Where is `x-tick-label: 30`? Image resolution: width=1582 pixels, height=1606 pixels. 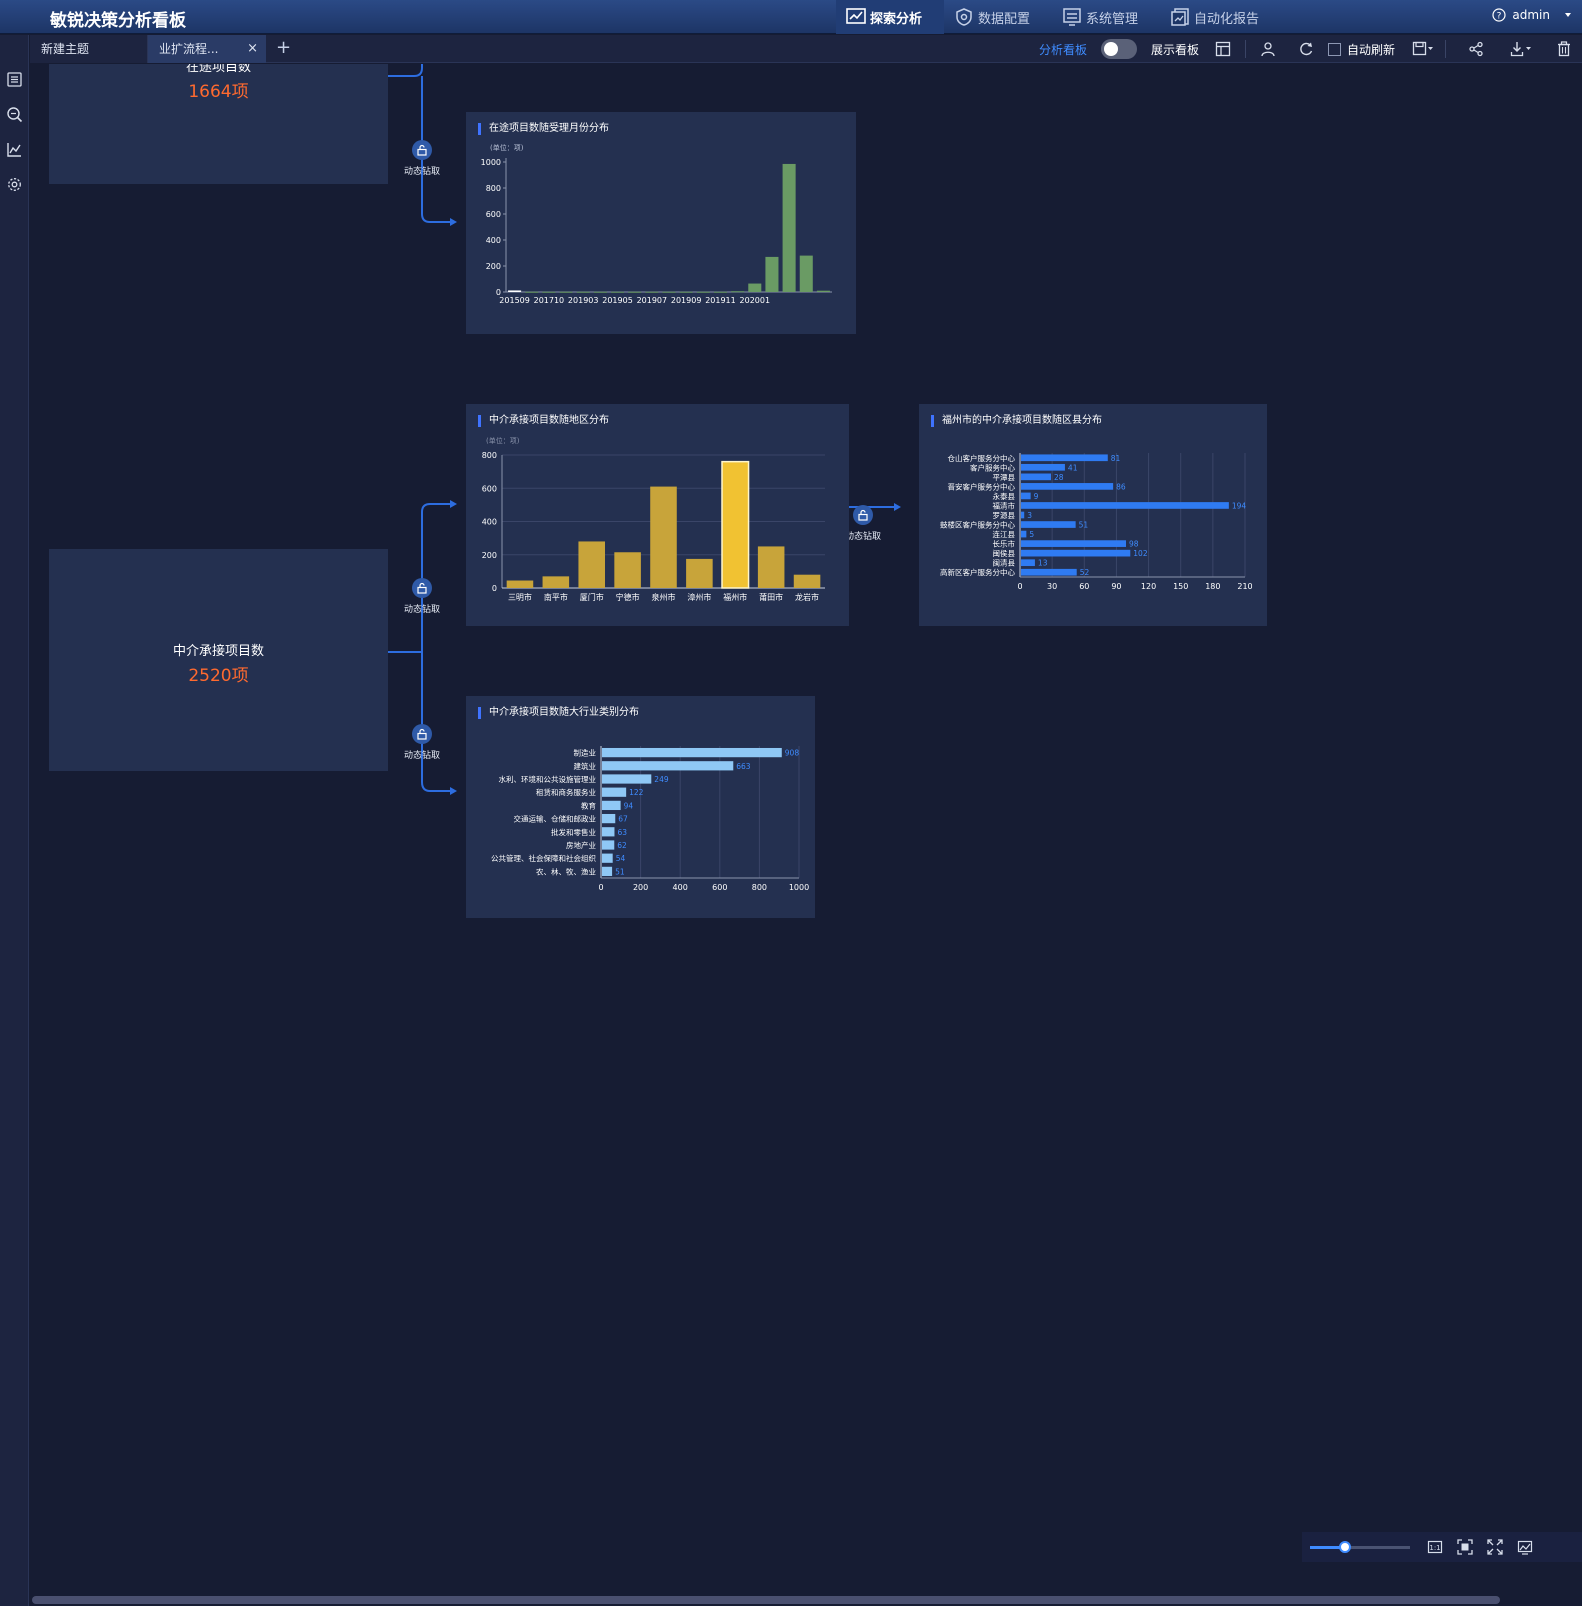 x-tick-label: 30 is located at coordinates (1052, 586).